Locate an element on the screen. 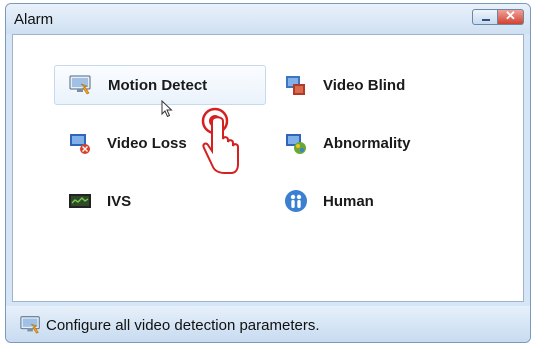  minimize-button is located at coordinates (485, 17).